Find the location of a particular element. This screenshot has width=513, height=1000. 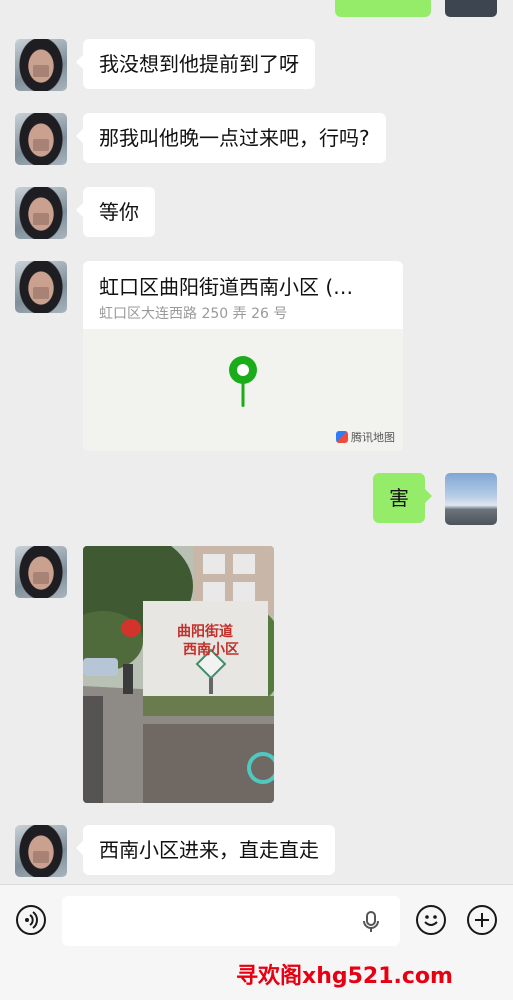

previous-outgoing-bubble is located at coordinates (383, 8).